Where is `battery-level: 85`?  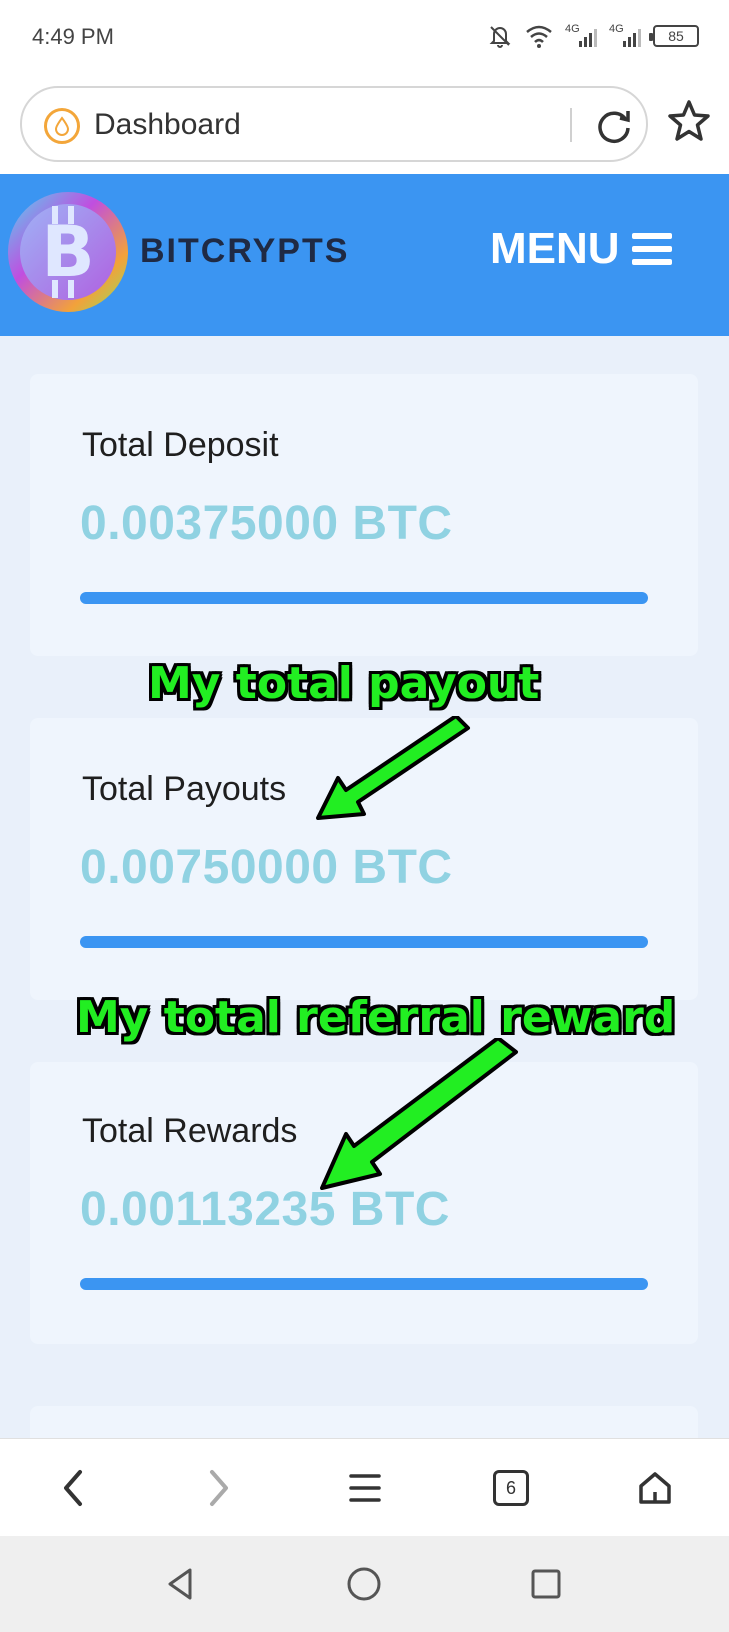
battery-level: 85 is located at coordinates (676, 36).